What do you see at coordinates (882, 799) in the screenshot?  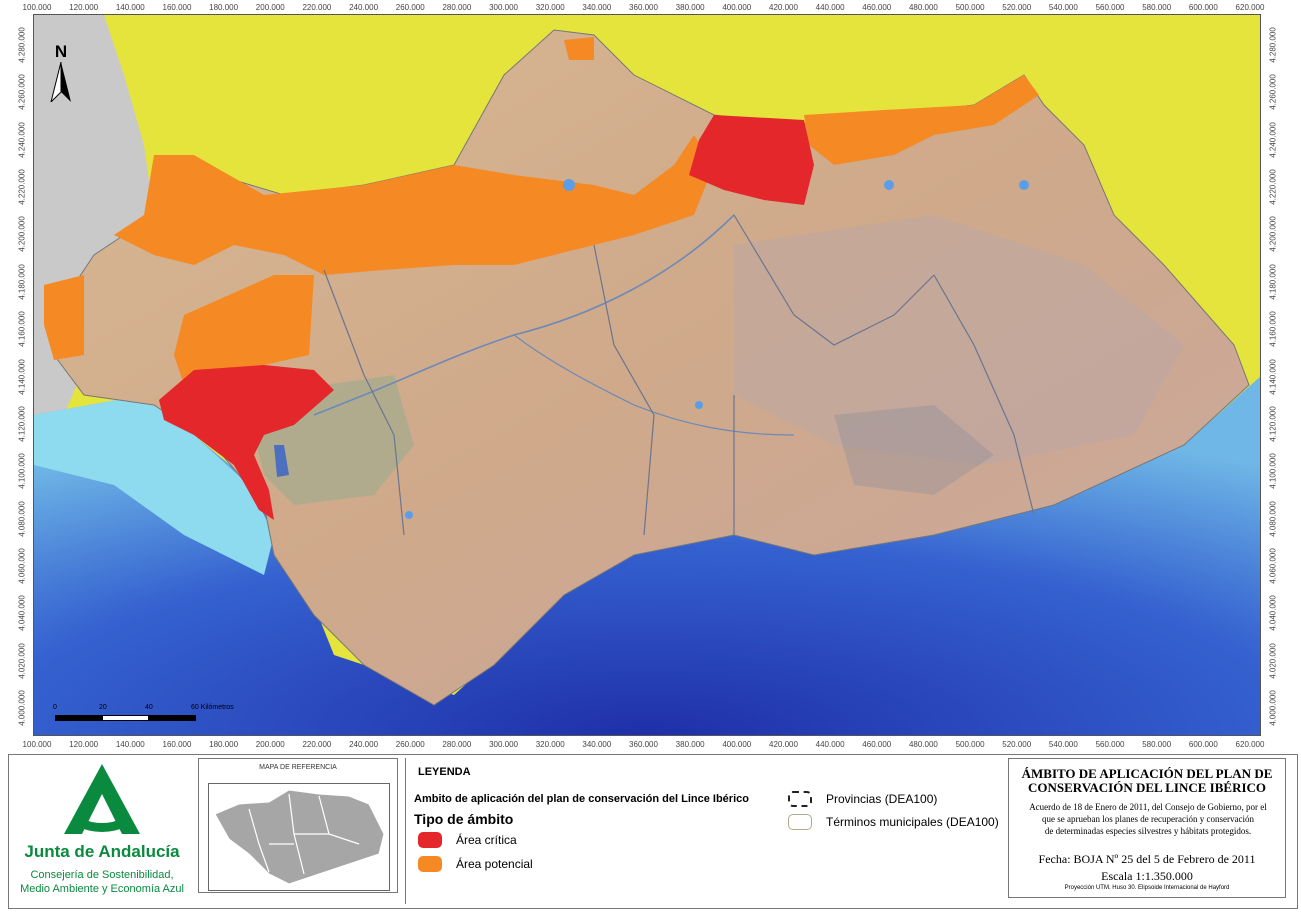 I see `legend-label-provincias: Provincias (DEA100)` at bounding box center [882, 799].